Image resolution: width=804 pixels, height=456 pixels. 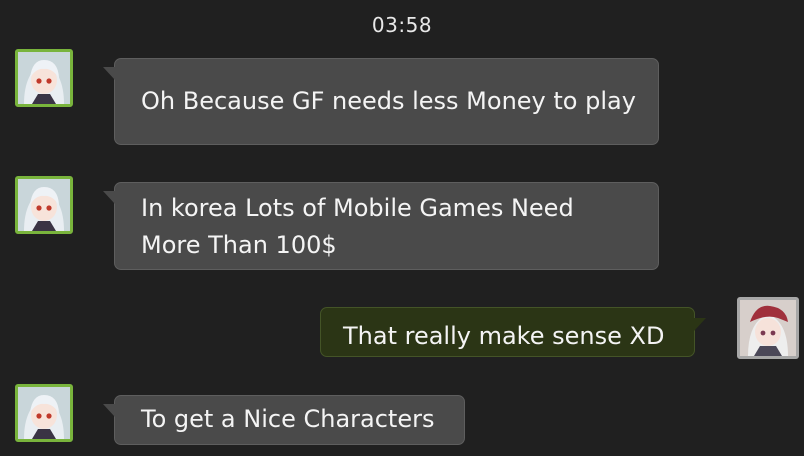 What do you see at coordinates (388, 101) in the screenshot?
I see `message-text: Oh Because GF needs less Money to play` at bounding box center [388, 101].